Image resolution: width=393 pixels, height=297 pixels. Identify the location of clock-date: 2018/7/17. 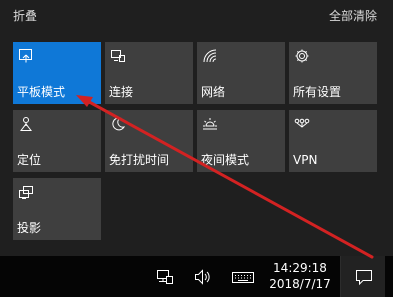
(300, 284).